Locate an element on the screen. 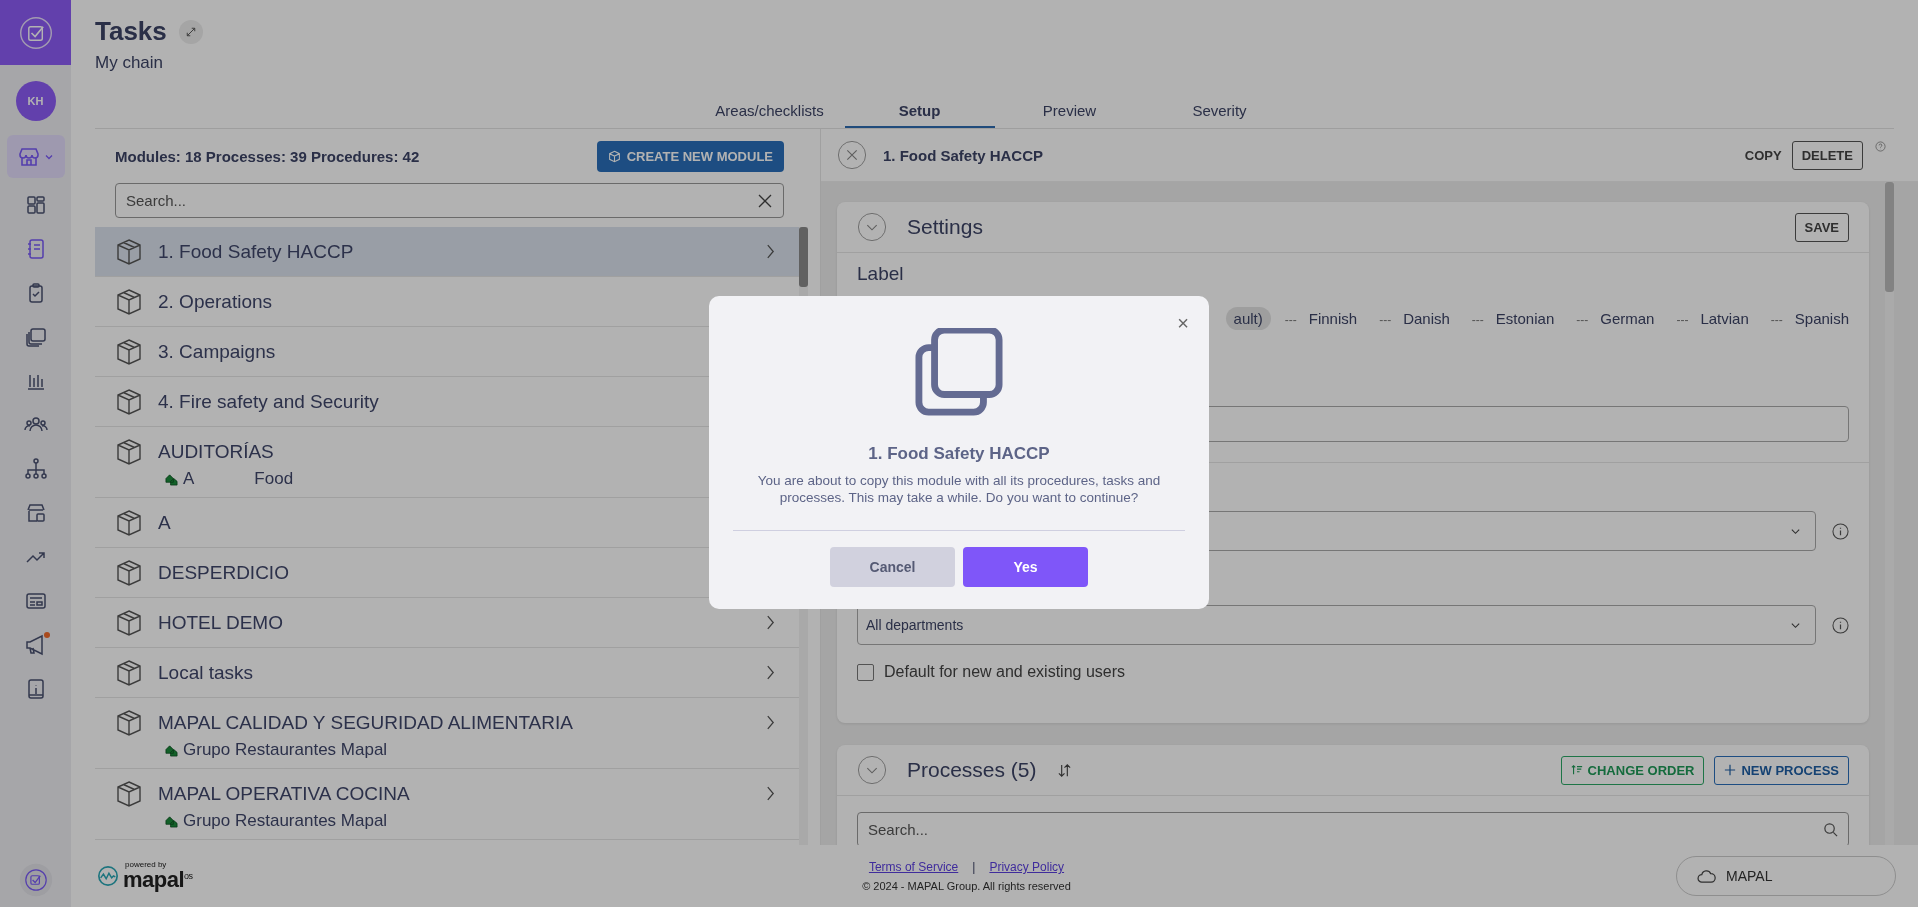  module-name: MAPAL CALIDAD Y SEGURIDAD ALIMENTARIA is located at coordinates (365, 722).